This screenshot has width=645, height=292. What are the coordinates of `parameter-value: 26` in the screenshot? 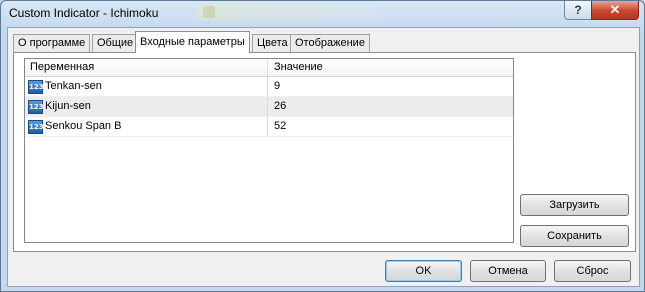 It's located at (280, 106).